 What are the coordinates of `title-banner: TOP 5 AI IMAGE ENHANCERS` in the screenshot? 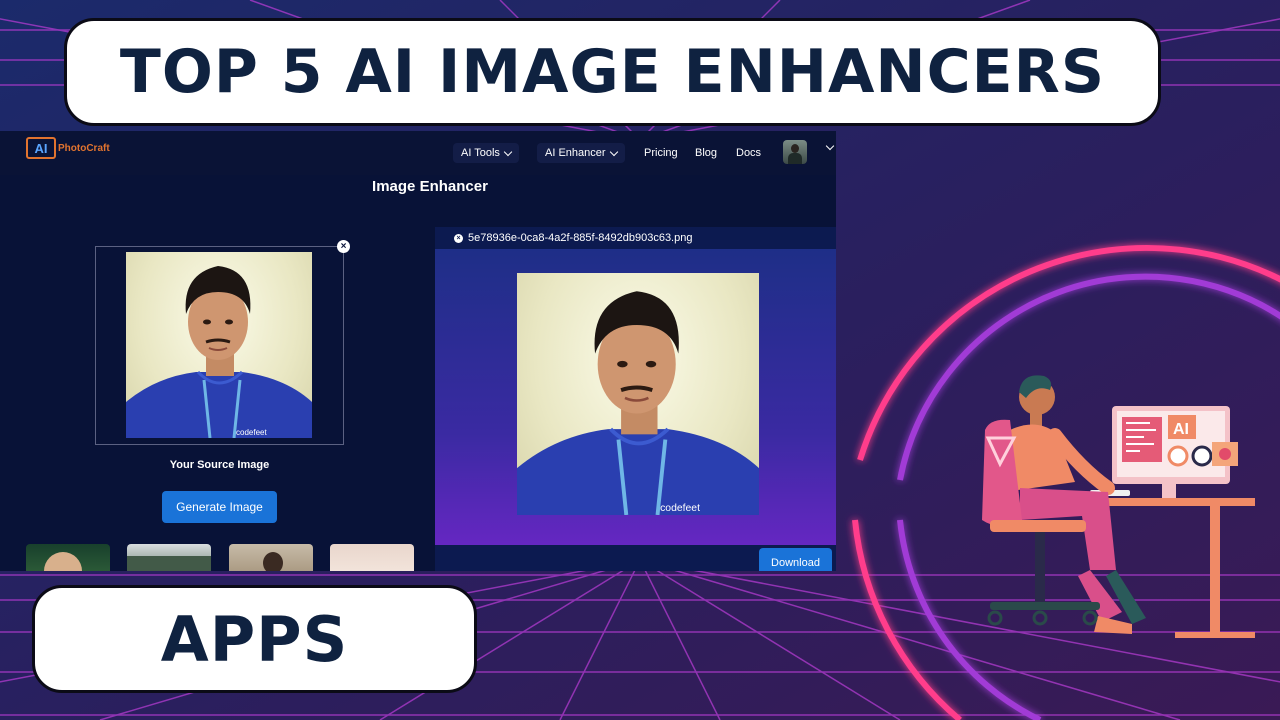 It's located at (612, 72).